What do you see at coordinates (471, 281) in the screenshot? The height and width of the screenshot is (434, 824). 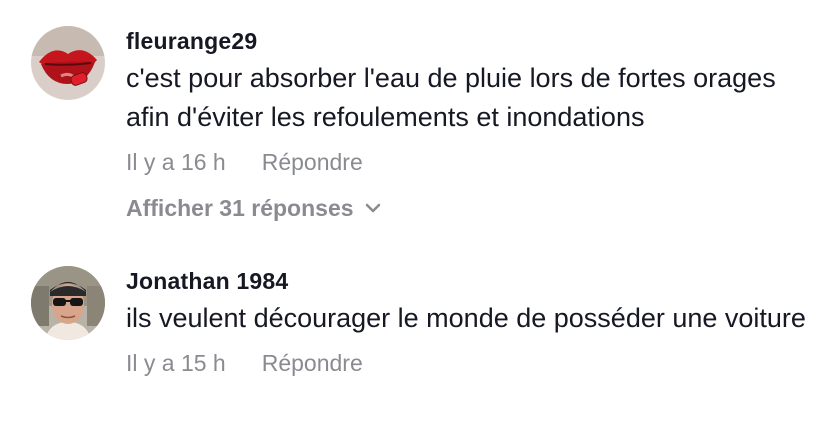 I see `comment-username: Jonathan 1984` at bounding box center [471, 281].